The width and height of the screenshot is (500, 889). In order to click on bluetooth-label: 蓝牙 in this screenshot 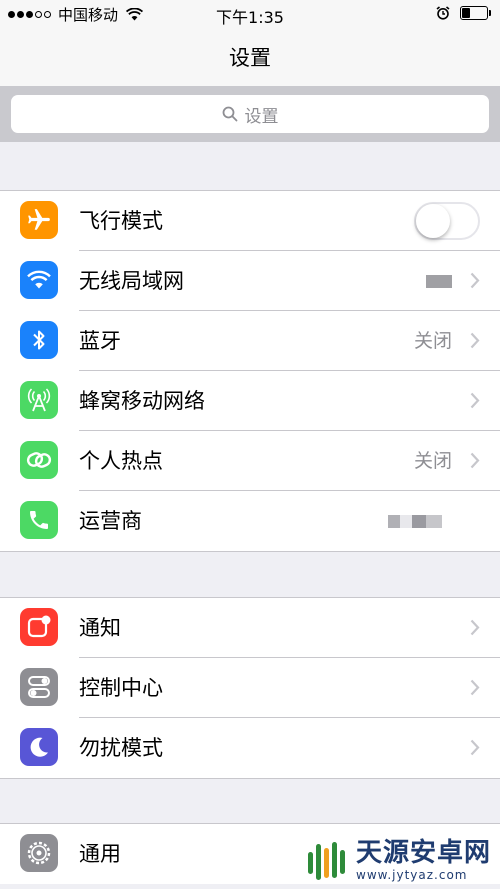, I will do `click(100, 341)`.